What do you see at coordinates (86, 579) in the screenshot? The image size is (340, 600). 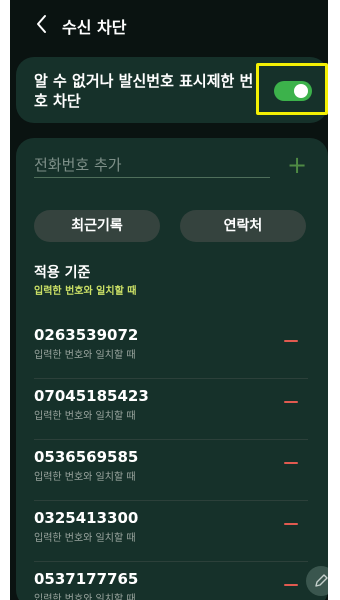 I see `blocked-number: 0537177765` at bounding box center [86, 579].